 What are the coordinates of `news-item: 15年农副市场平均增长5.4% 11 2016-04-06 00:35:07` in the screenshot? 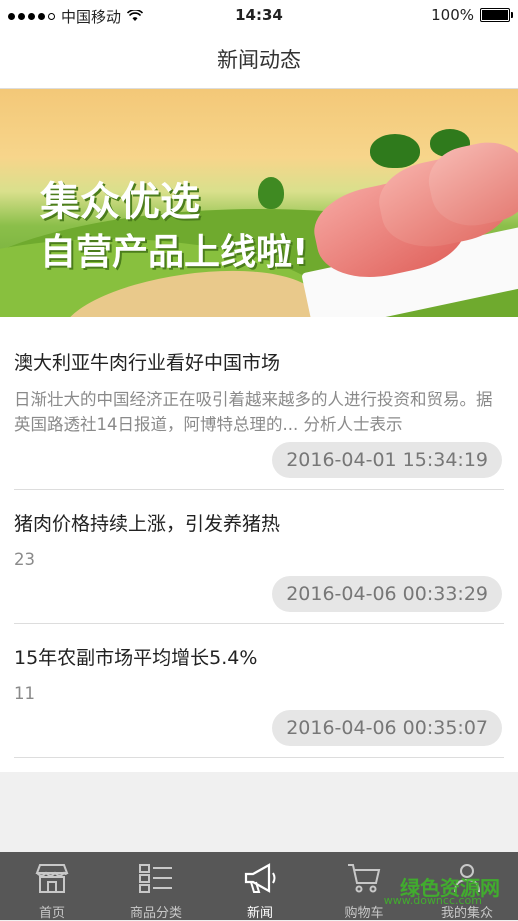 It's located at (259, 690).